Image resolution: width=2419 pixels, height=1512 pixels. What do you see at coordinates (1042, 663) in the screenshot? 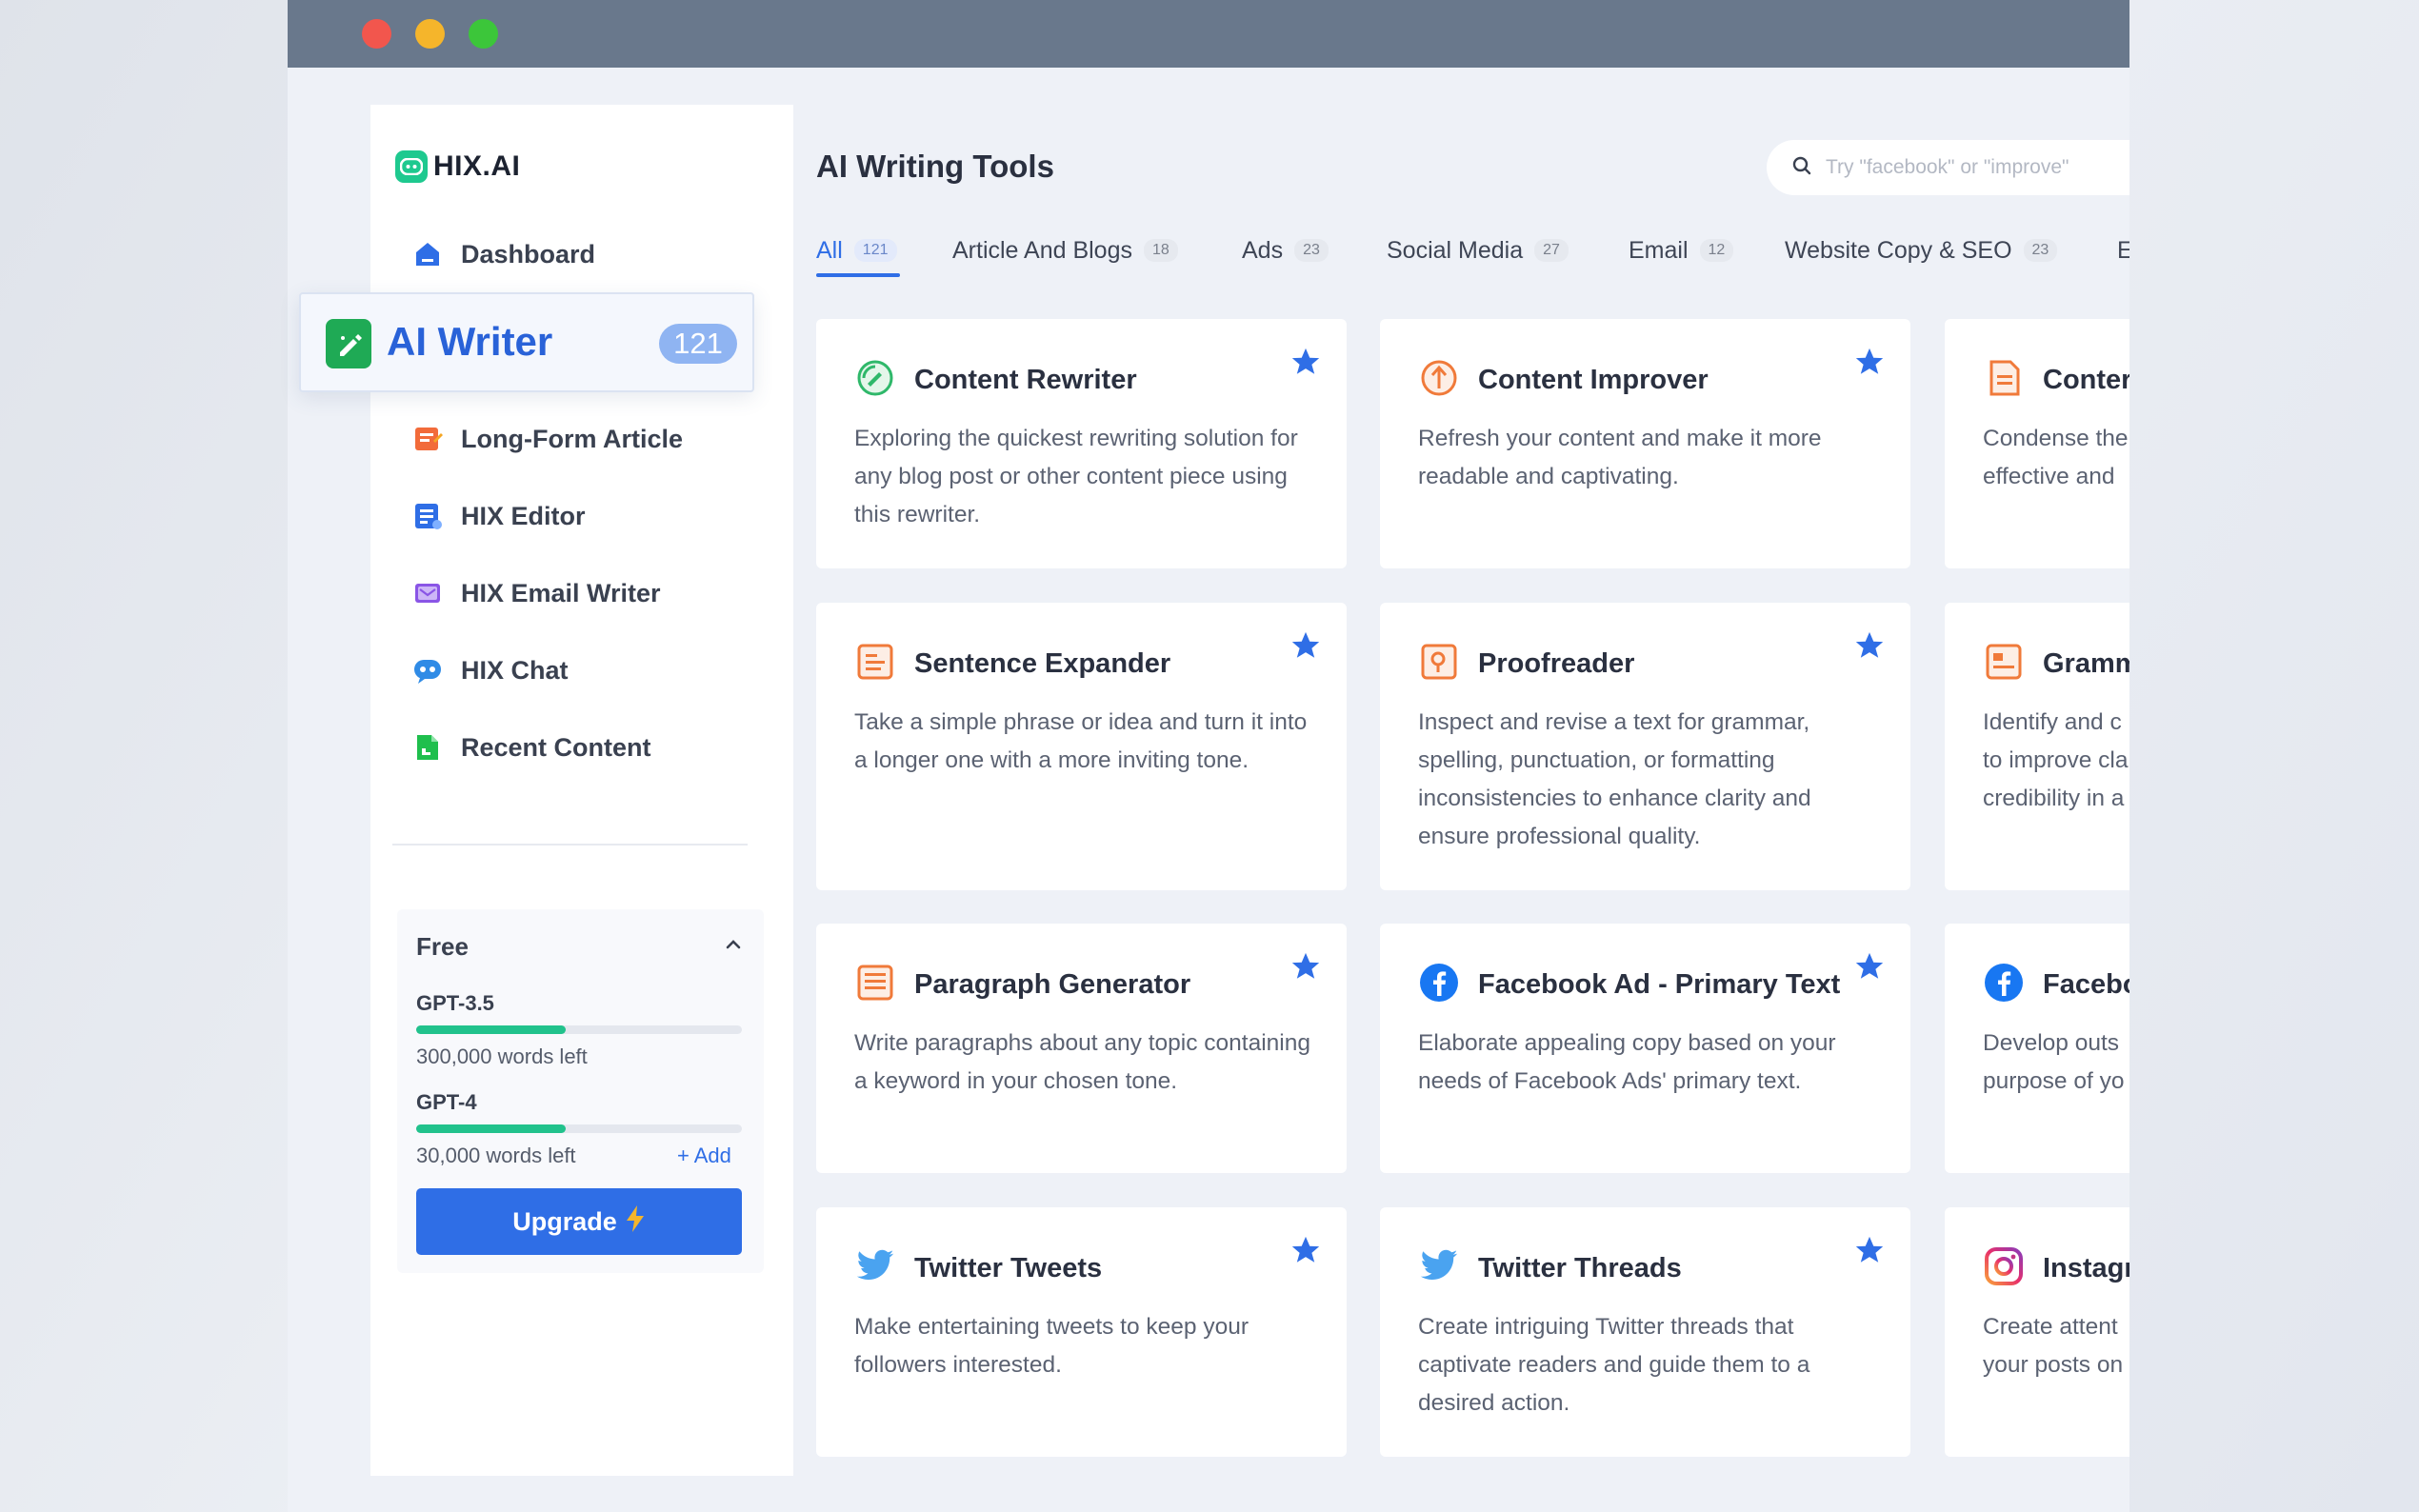
I see `card-title: Sentence Expander` at bounding box center [1042, 663].